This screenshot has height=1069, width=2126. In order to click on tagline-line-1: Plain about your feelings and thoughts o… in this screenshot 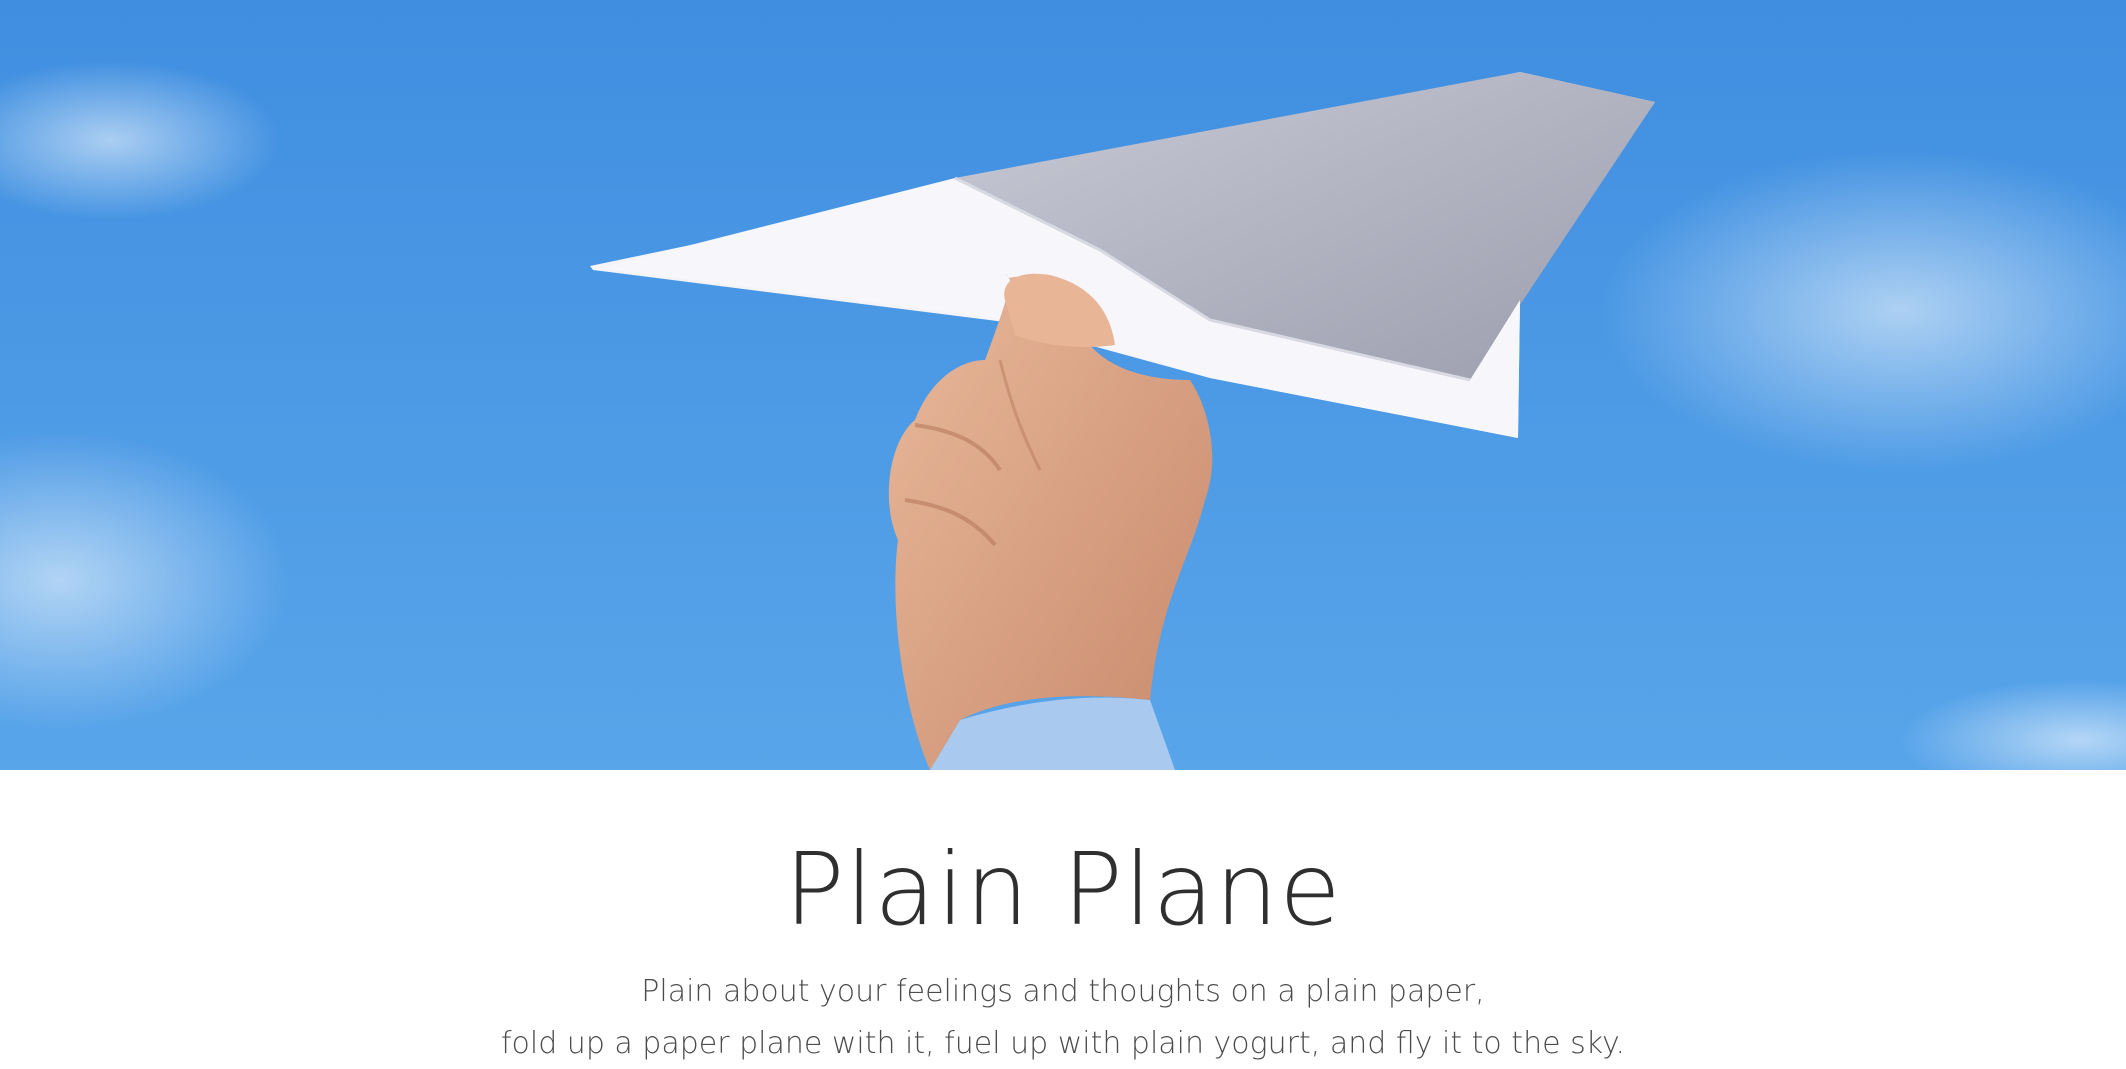, I will do `click(1063, 991)`.